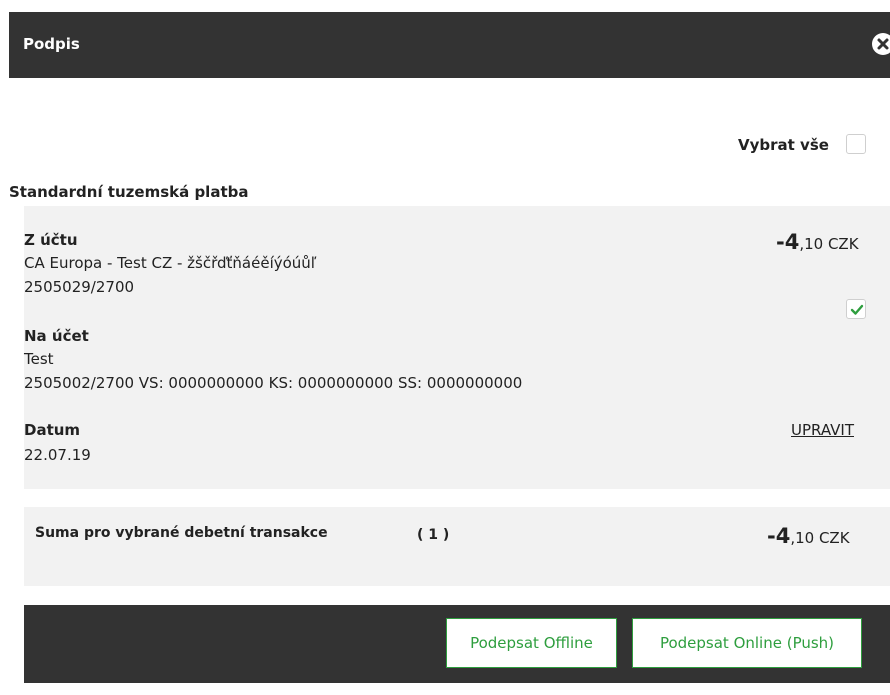 The width and height of the screenshot is (890, 695). Describe the element at coordinates (820, 538) in the screenshot. I see `summary-amount-rest: ,10 CZK` at that location.